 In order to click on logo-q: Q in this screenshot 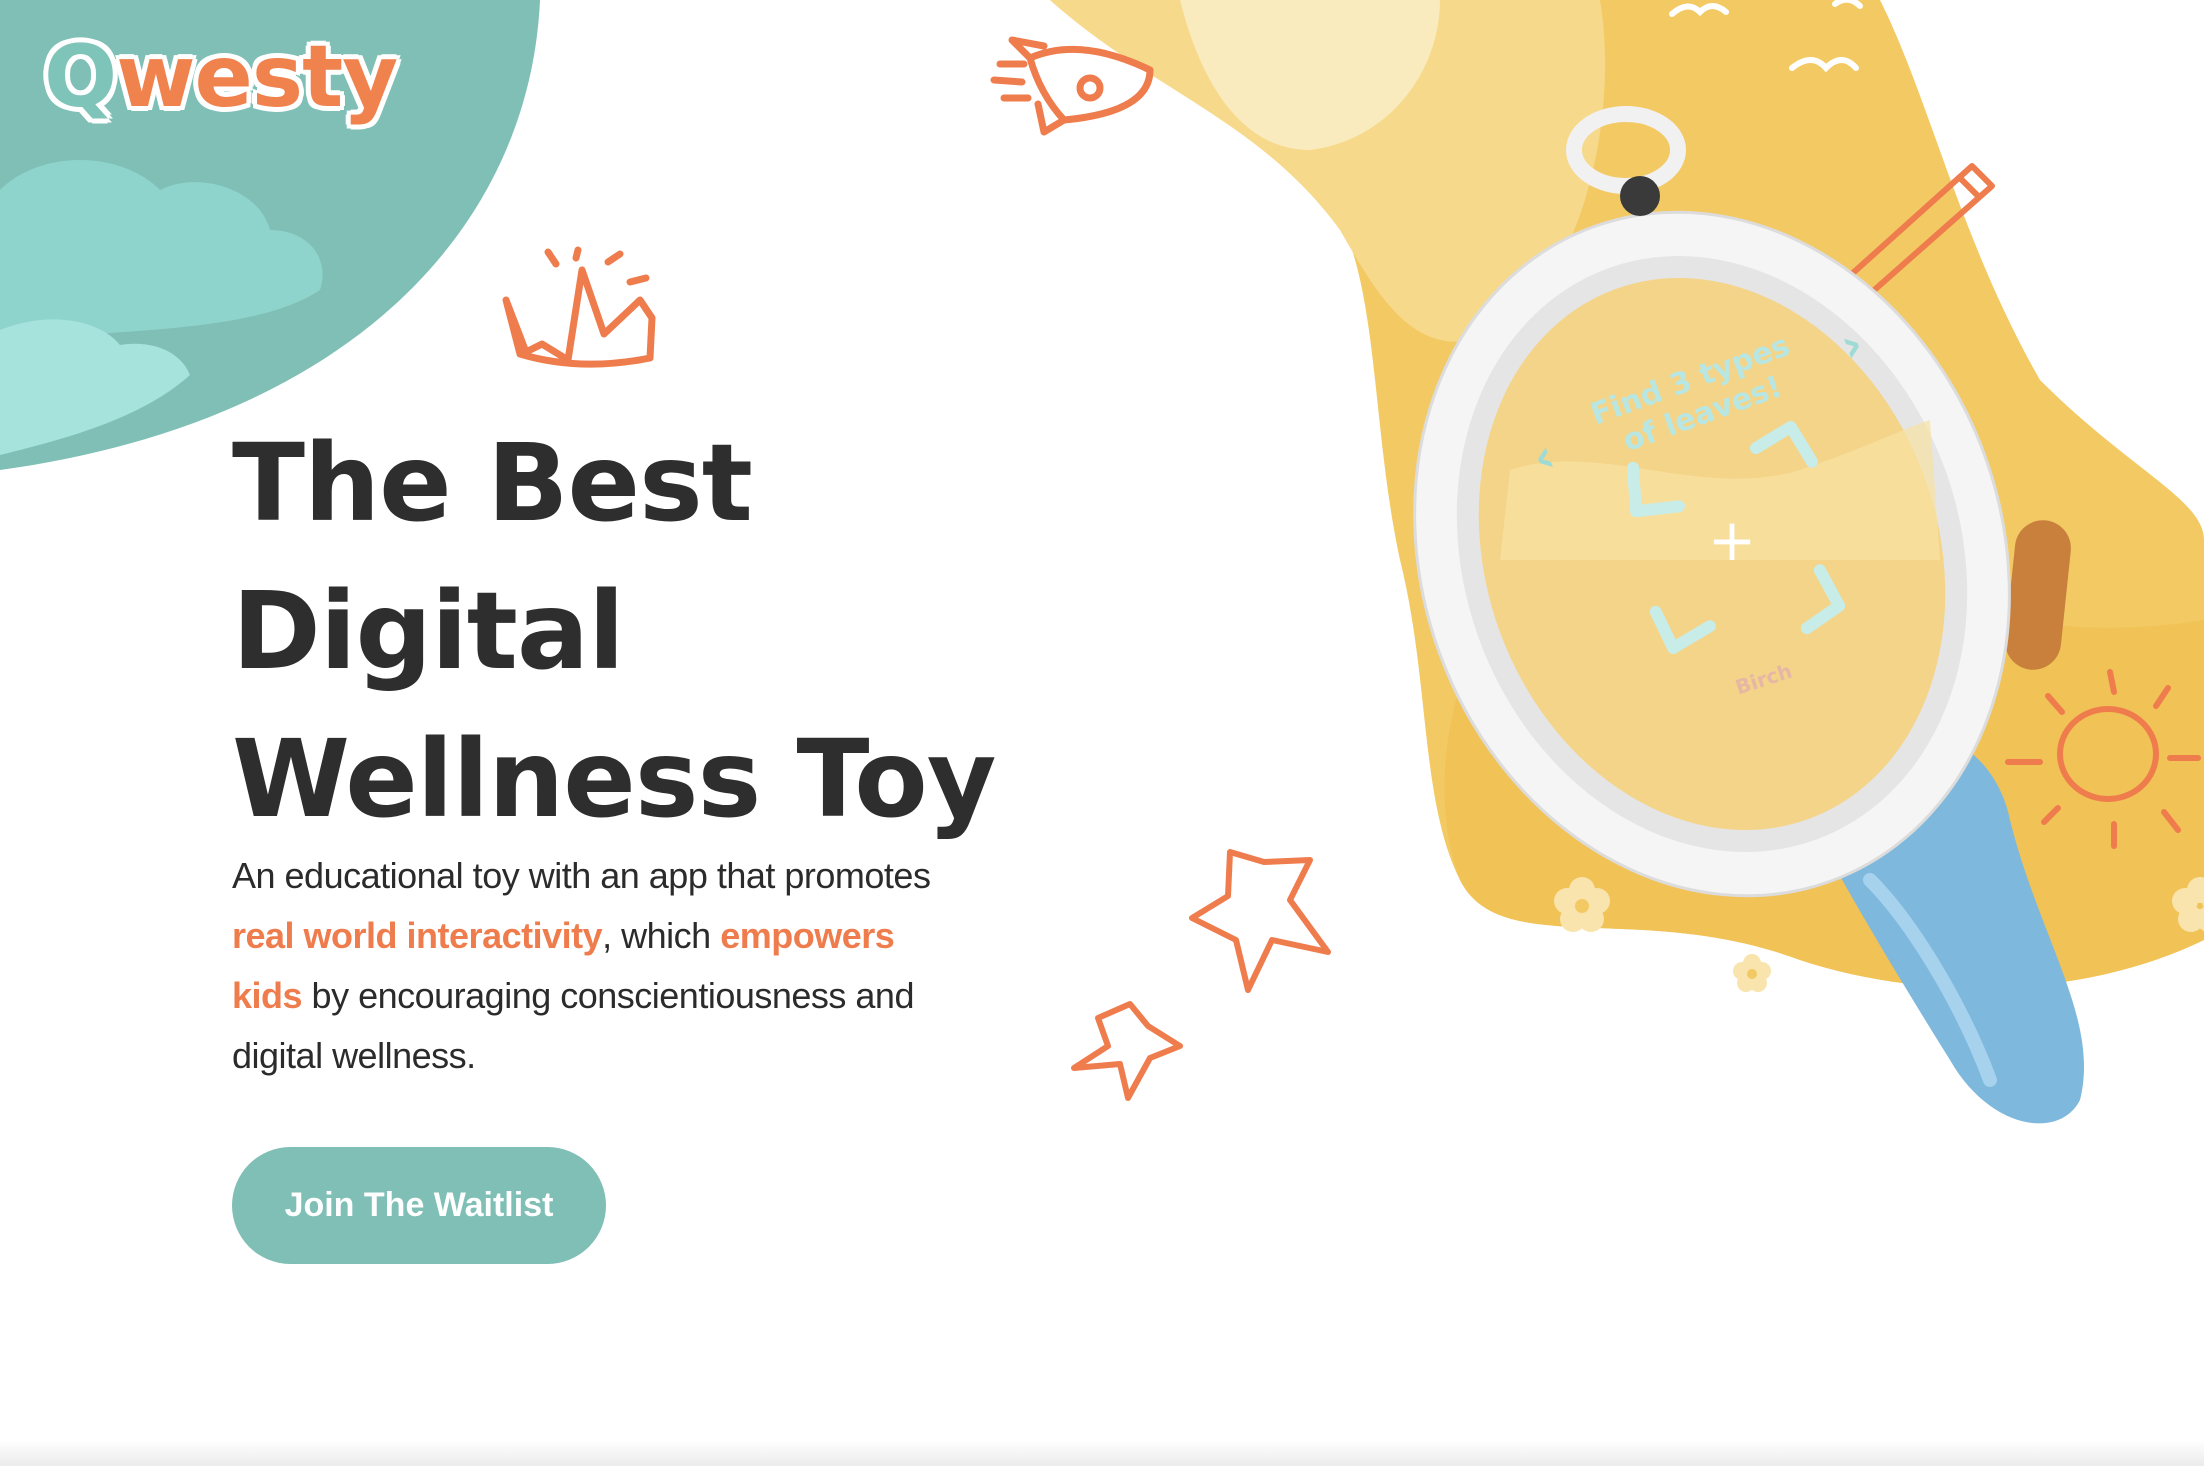, I will do `click(80, 77)`.